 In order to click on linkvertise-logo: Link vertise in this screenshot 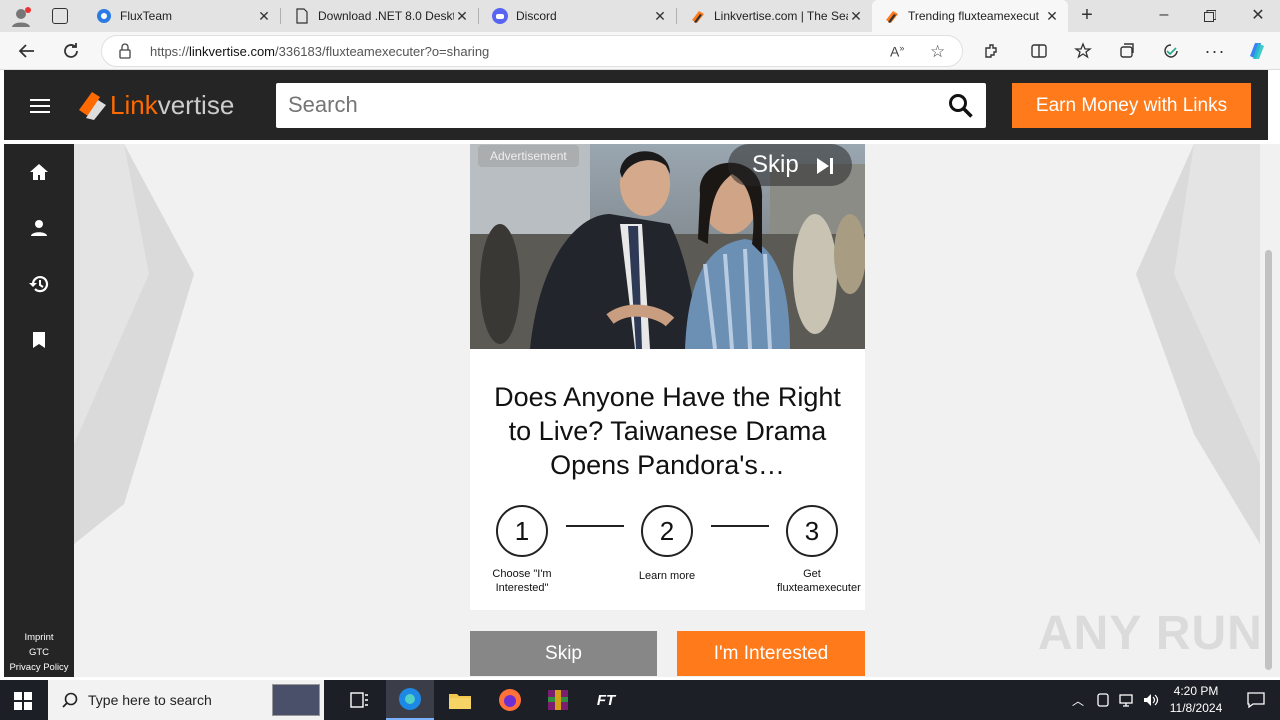, I will do `click(155, 105)`.